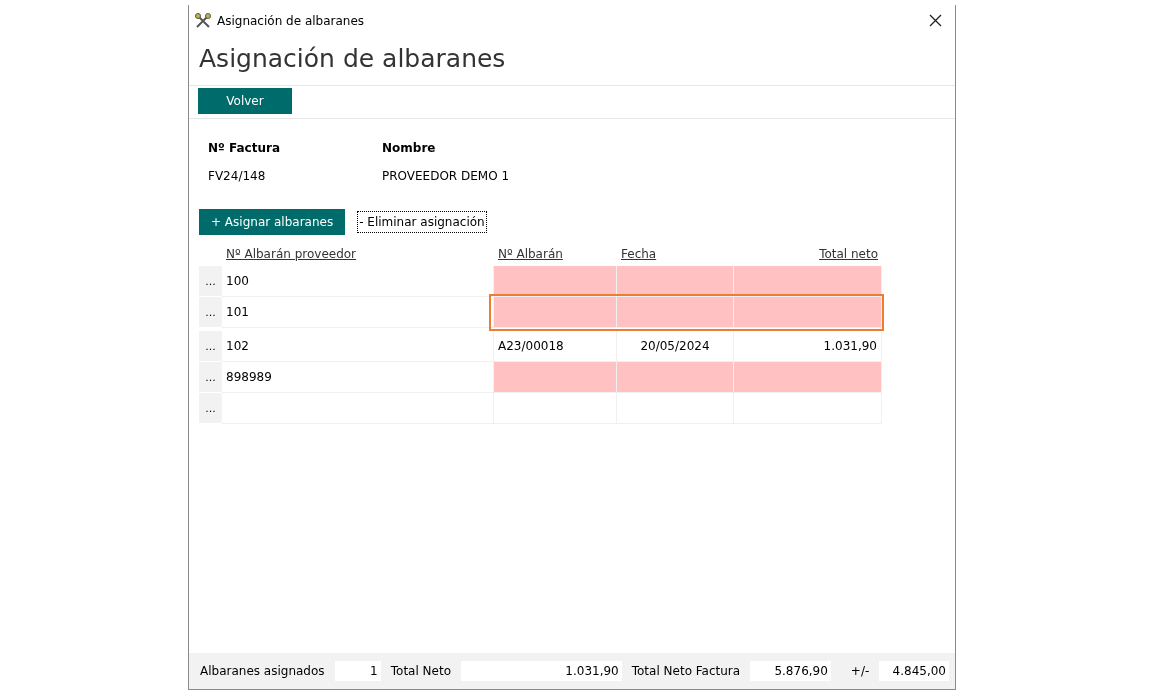 This screenshot has width=1161, height=694. Describe the element at coordinates (935, 20) in the screenshot. I see `close-icon` at that location.